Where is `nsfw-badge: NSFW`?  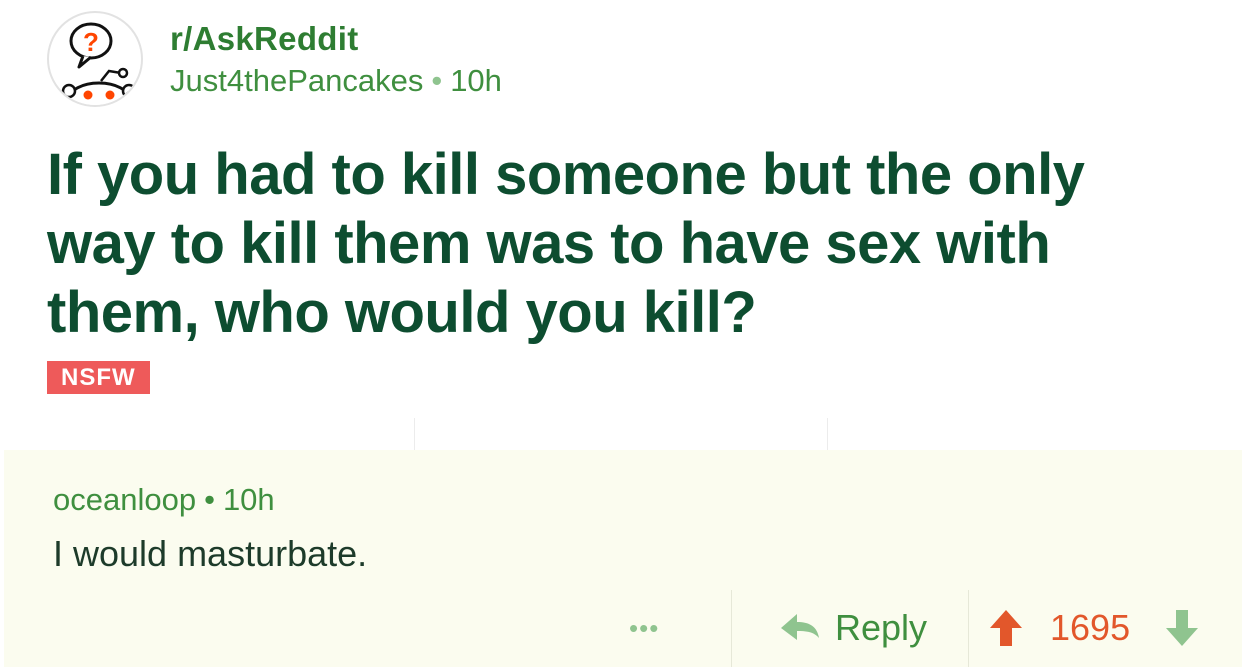
nsfw-badge: NSFW is located at coordinates (98, 377).